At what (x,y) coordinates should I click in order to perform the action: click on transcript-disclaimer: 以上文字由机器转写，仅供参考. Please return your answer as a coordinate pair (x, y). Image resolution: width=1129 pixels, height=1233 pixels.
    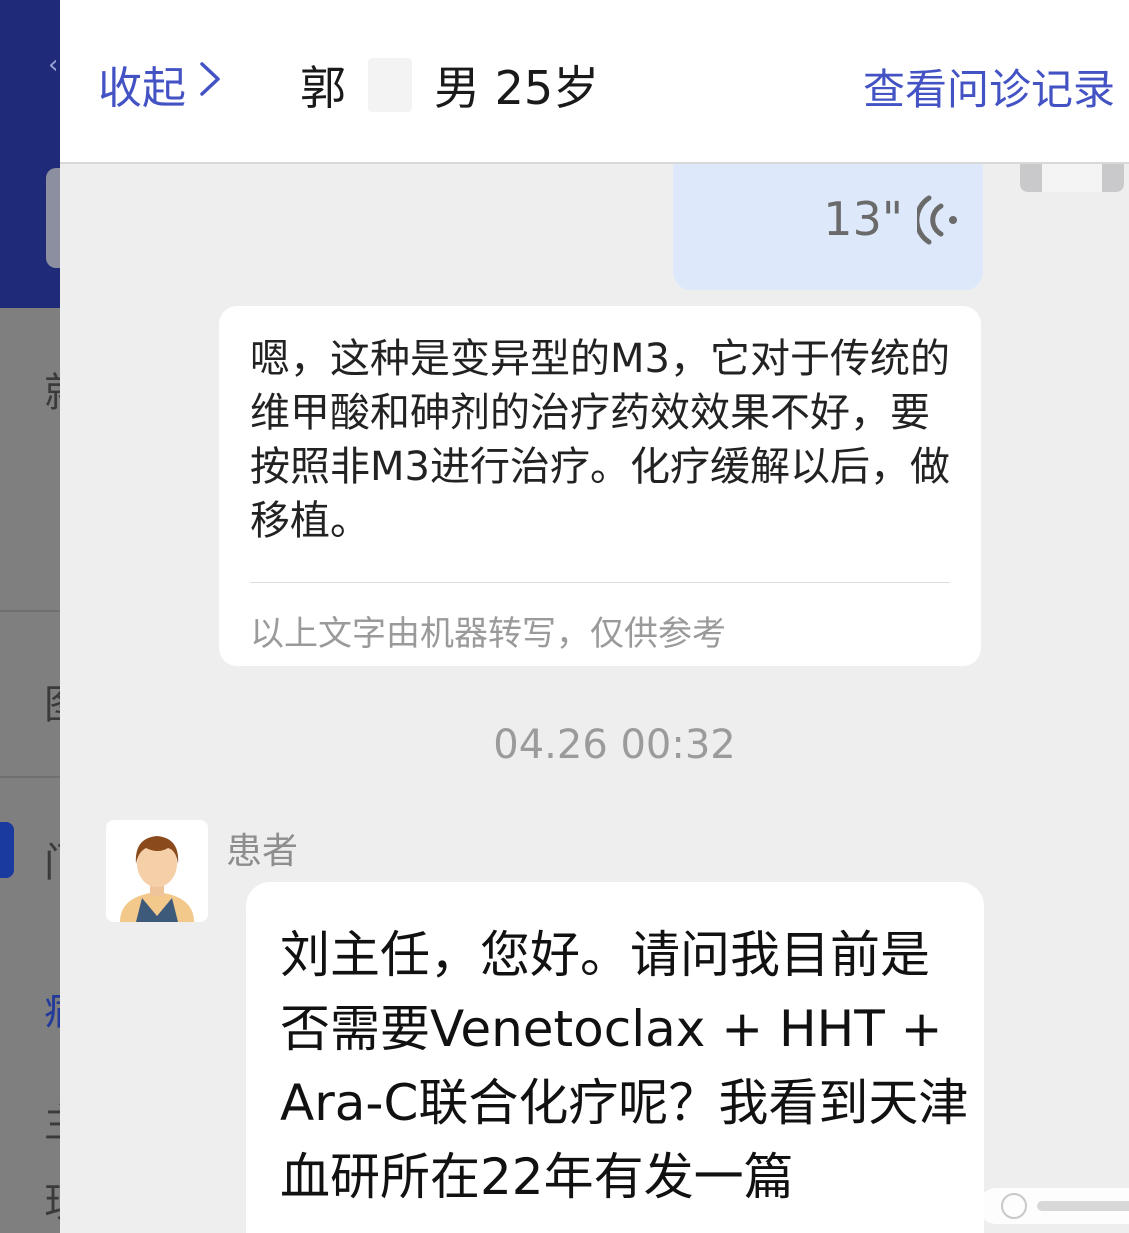
    Looking at the image, I should click on (488, 634).